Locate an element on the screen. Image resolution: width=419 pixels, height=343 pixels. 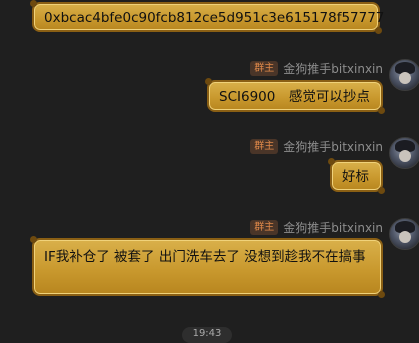
message-bubble: 好标 is located at coordinates (356, 176).